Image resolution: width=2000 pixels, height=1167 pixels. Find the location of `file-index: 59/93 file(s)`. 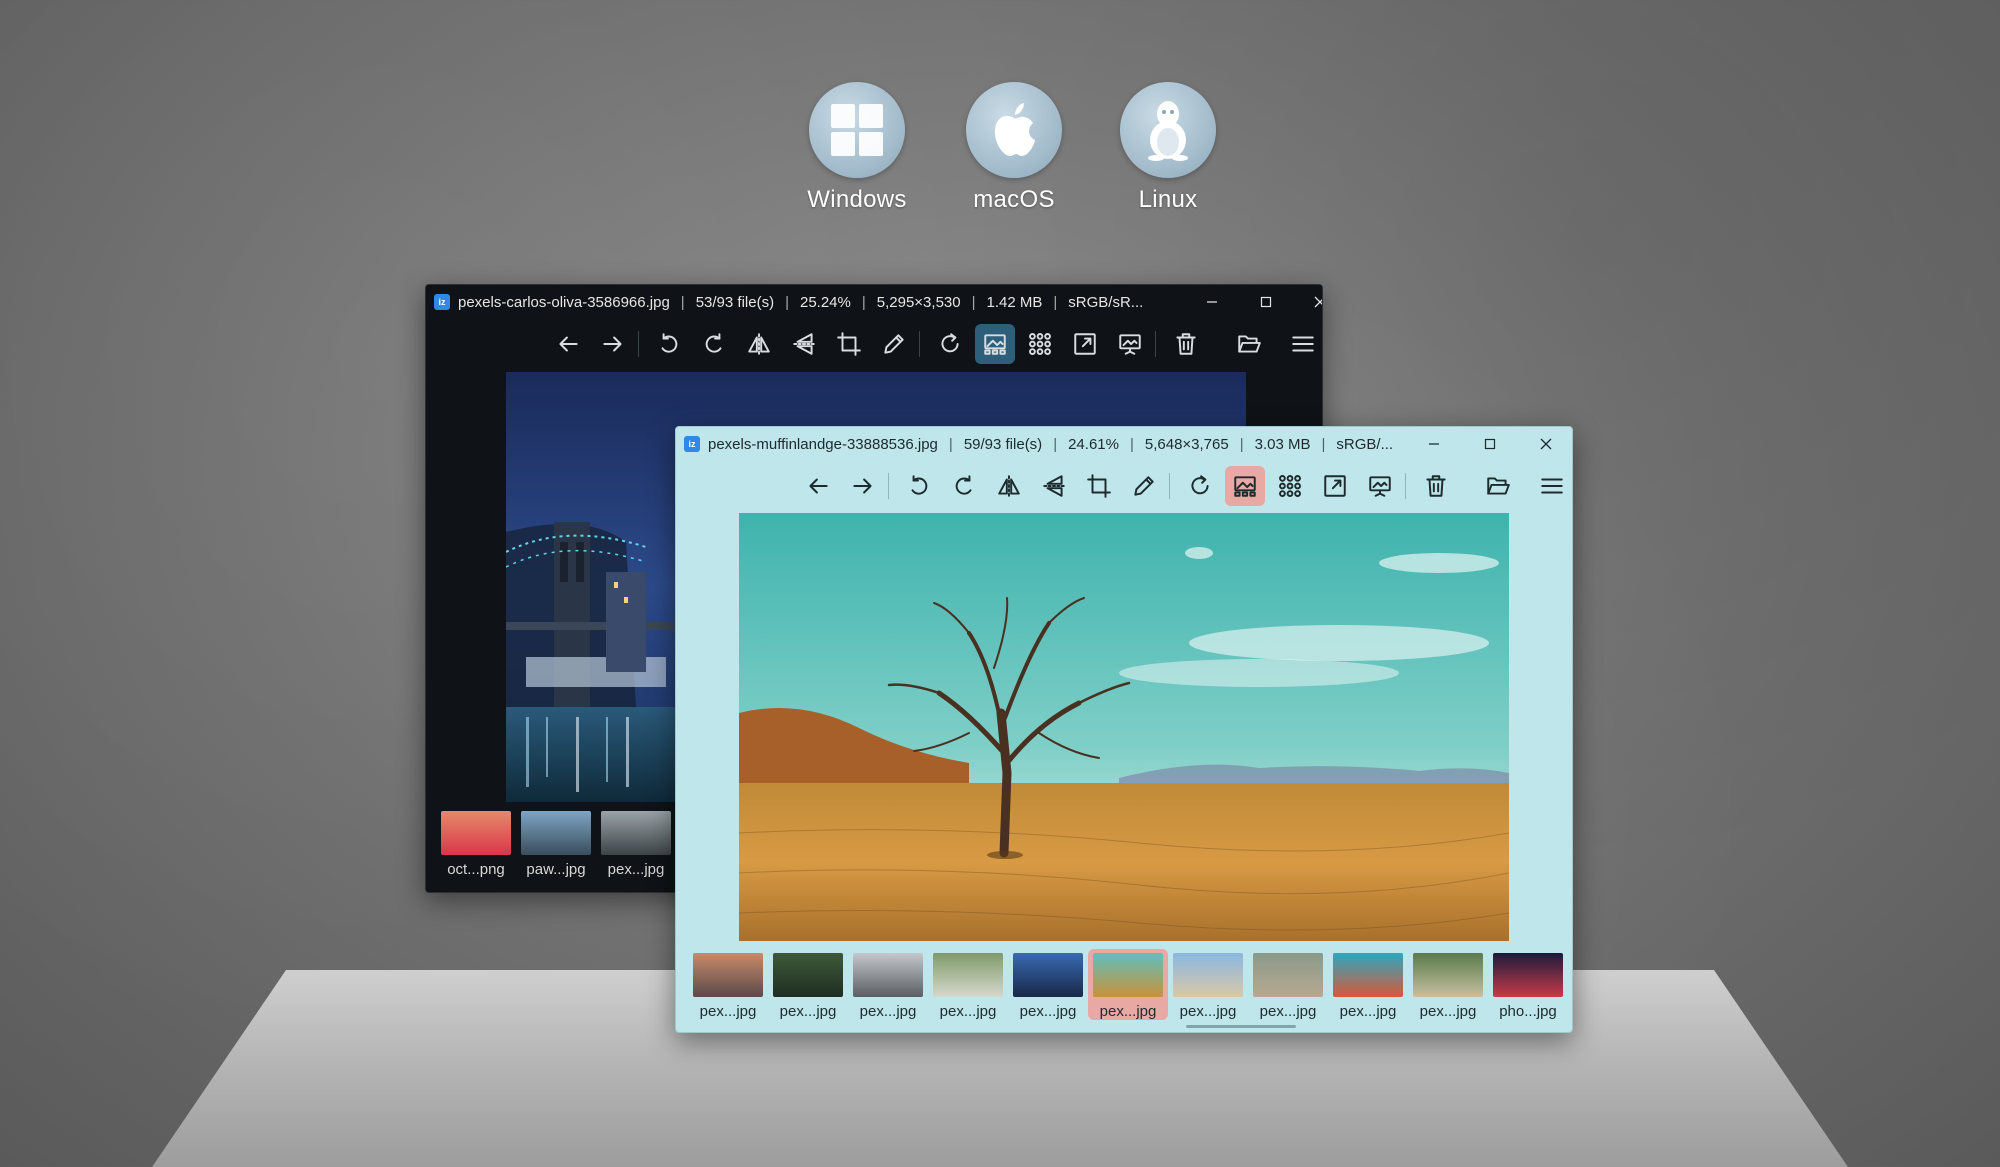

file-index: 59/93 file(s) is located at coordinates (1003, 444).